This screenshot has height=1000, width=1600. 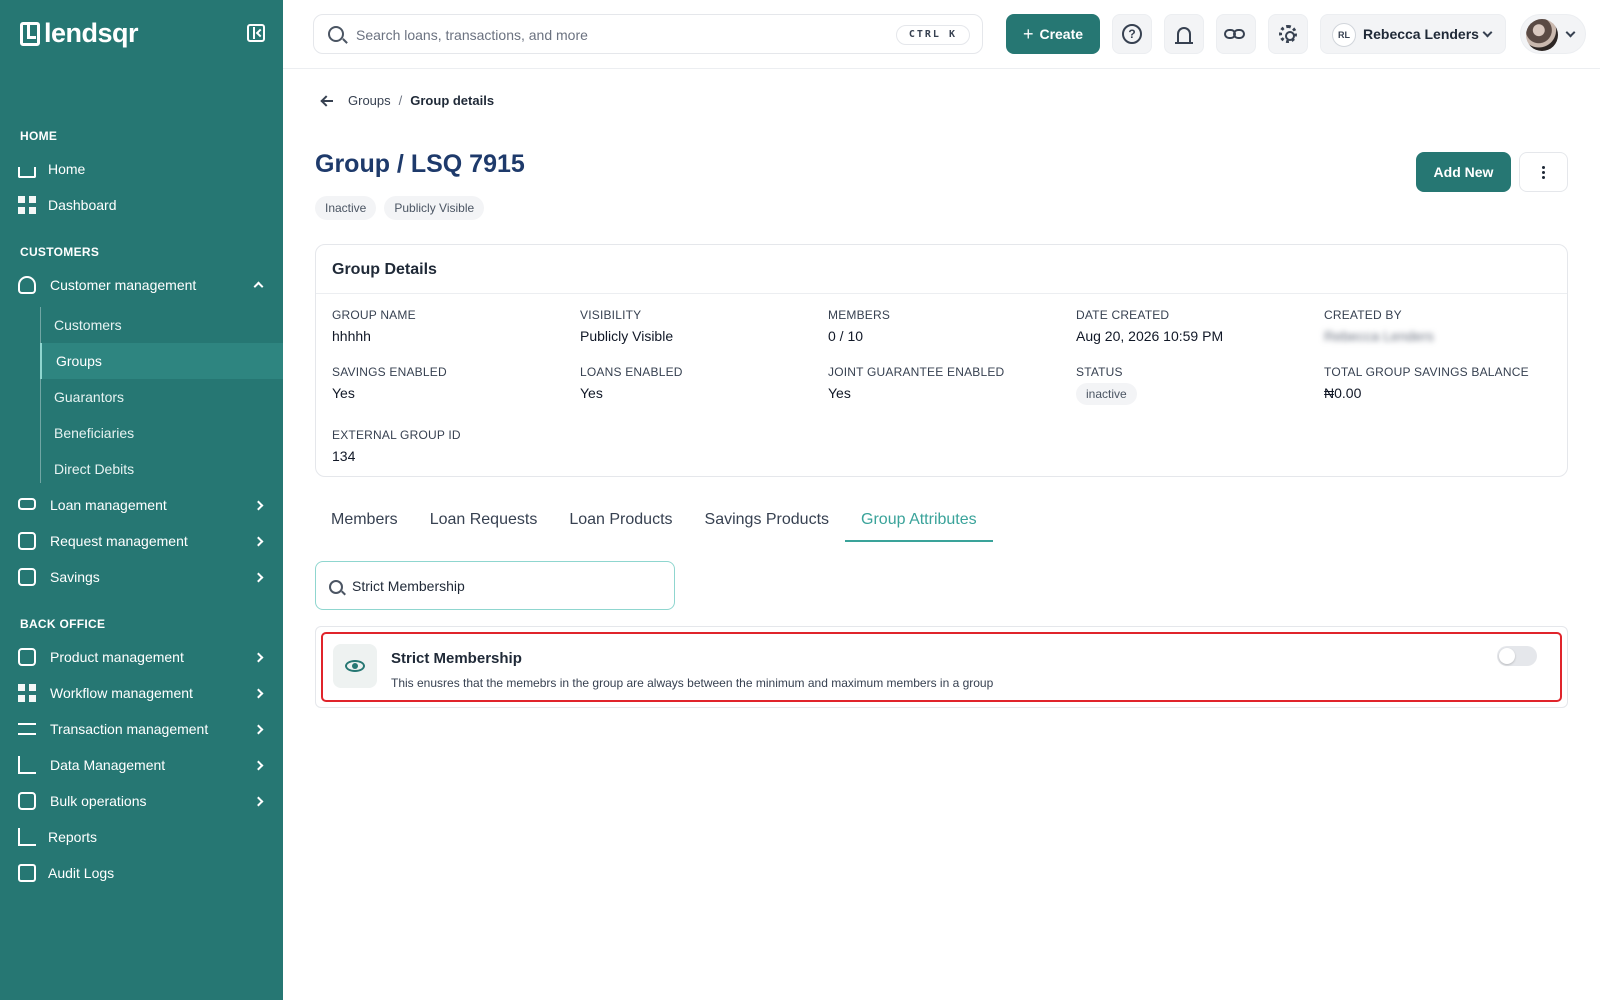 I want to click on settings-button, so click(x=1288, y=34).